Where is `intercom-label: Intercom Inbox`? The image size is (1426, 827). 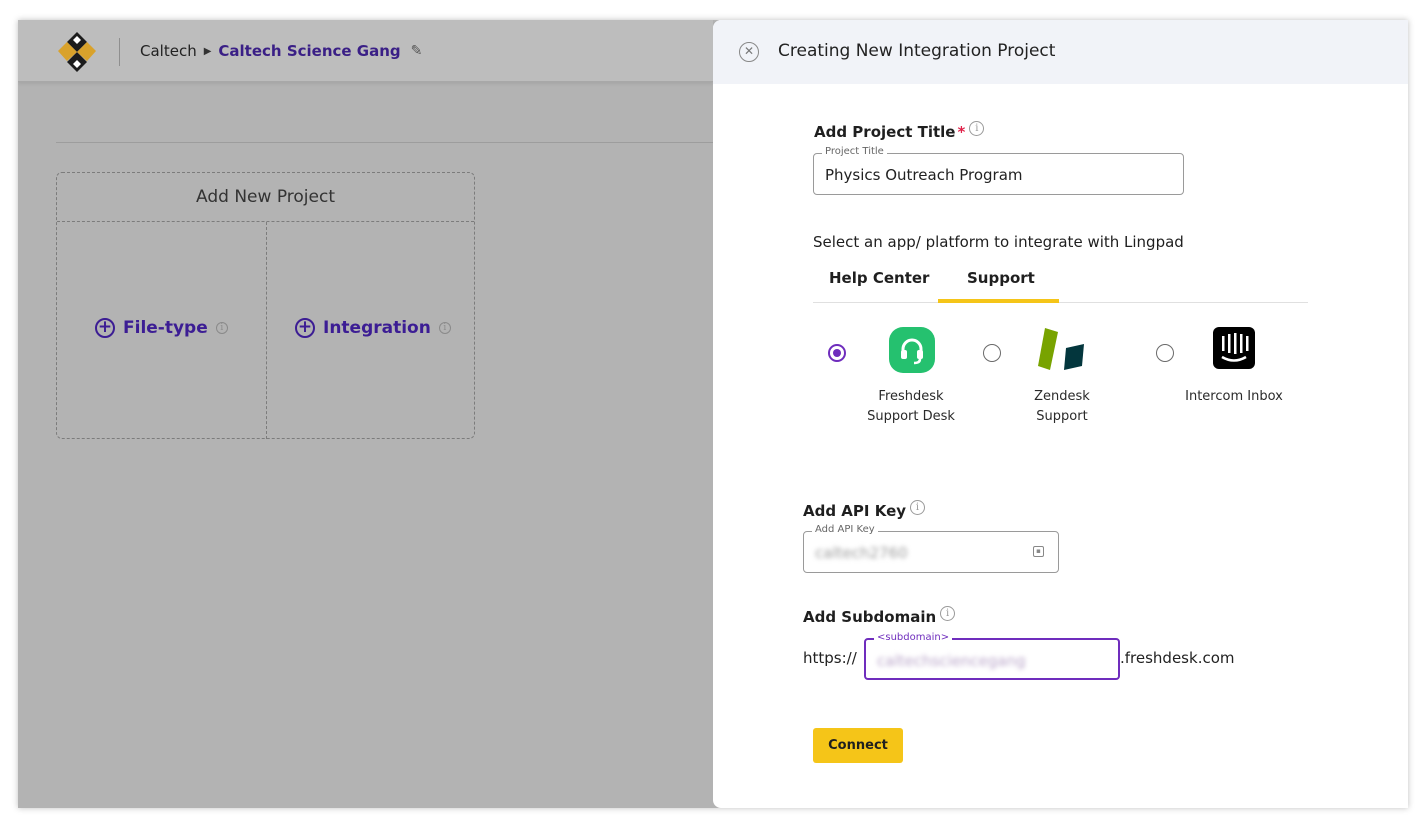 intercom-label: Intercom Inbox is located at coordinates (1234, 397).